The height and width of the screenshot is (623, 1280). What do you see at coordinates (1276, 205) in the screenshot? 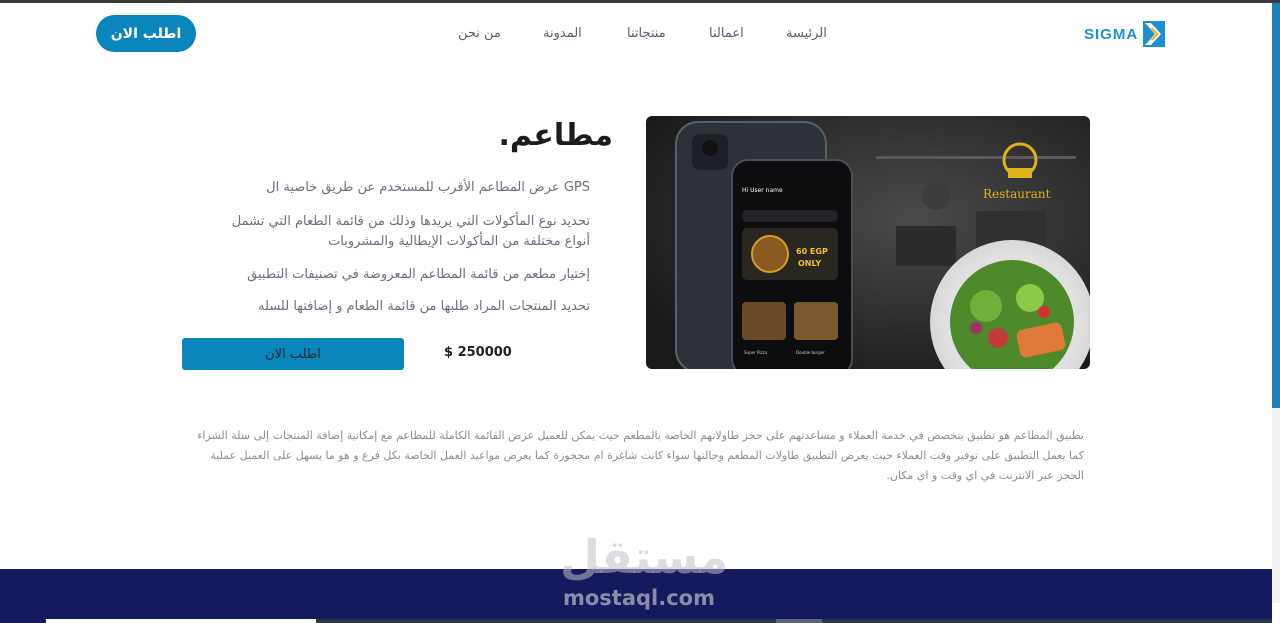
I see `scrollbar-thumb` at bounding box center [1276, 205].